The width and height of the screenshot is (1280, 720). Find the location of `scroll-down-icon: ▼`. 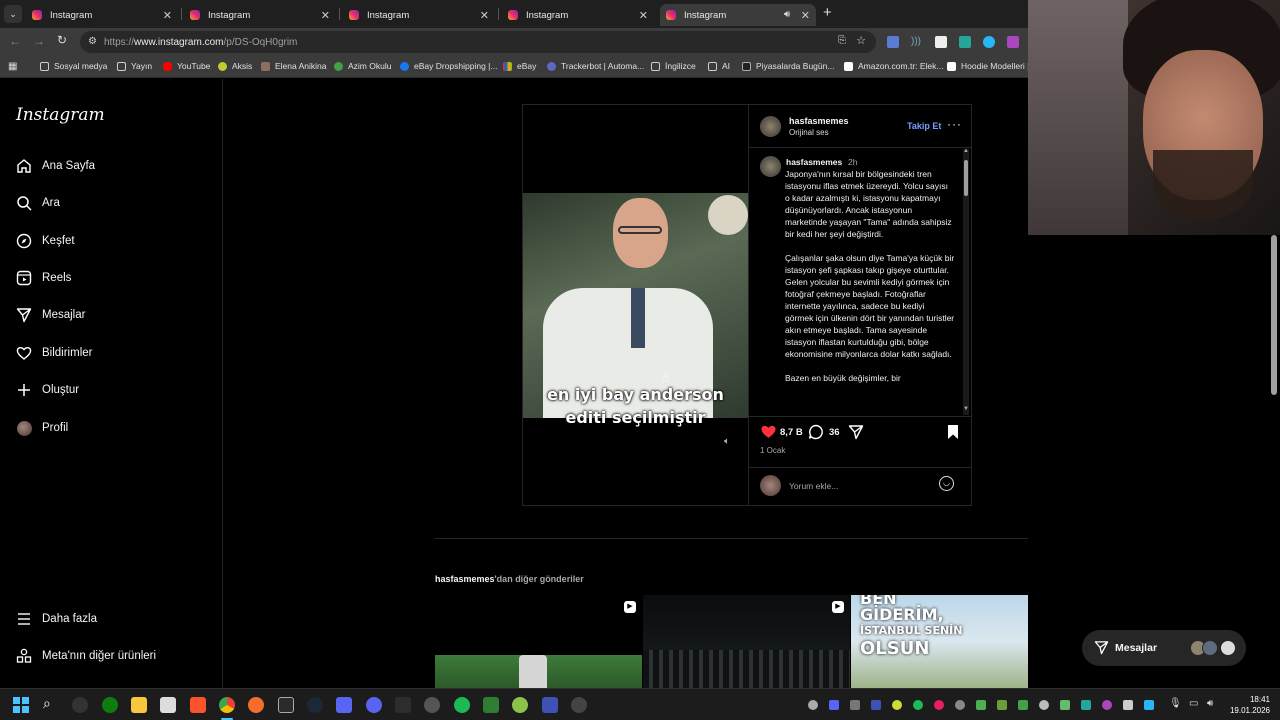

scroll-down-icon: ▼ is located at coordinates (966, 409).